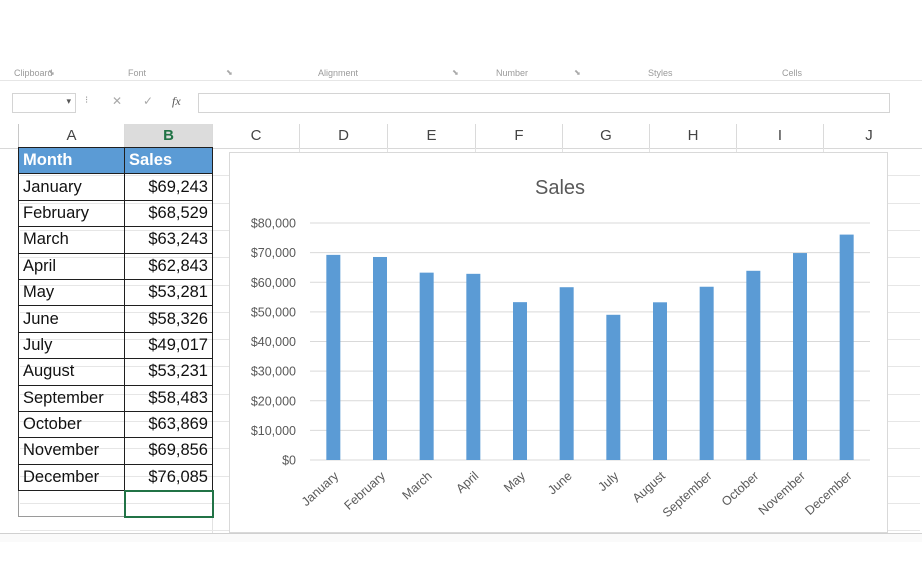  I want to click on bar-august, so click(660, 381).